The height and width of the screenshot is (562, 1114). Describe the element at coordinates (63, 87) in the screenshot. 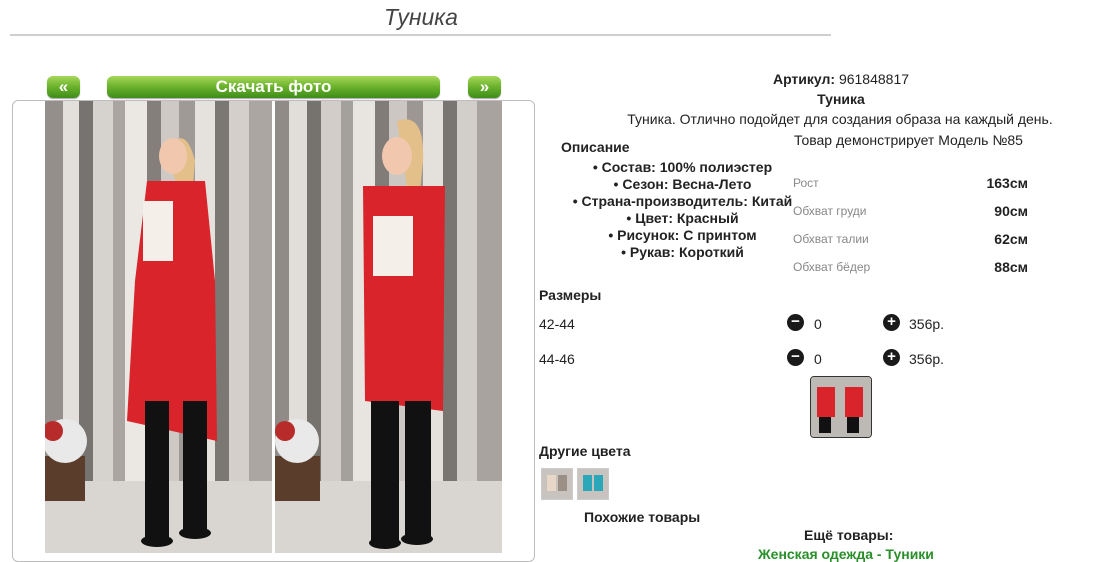

I see `prev-photo-button: «` at that location.